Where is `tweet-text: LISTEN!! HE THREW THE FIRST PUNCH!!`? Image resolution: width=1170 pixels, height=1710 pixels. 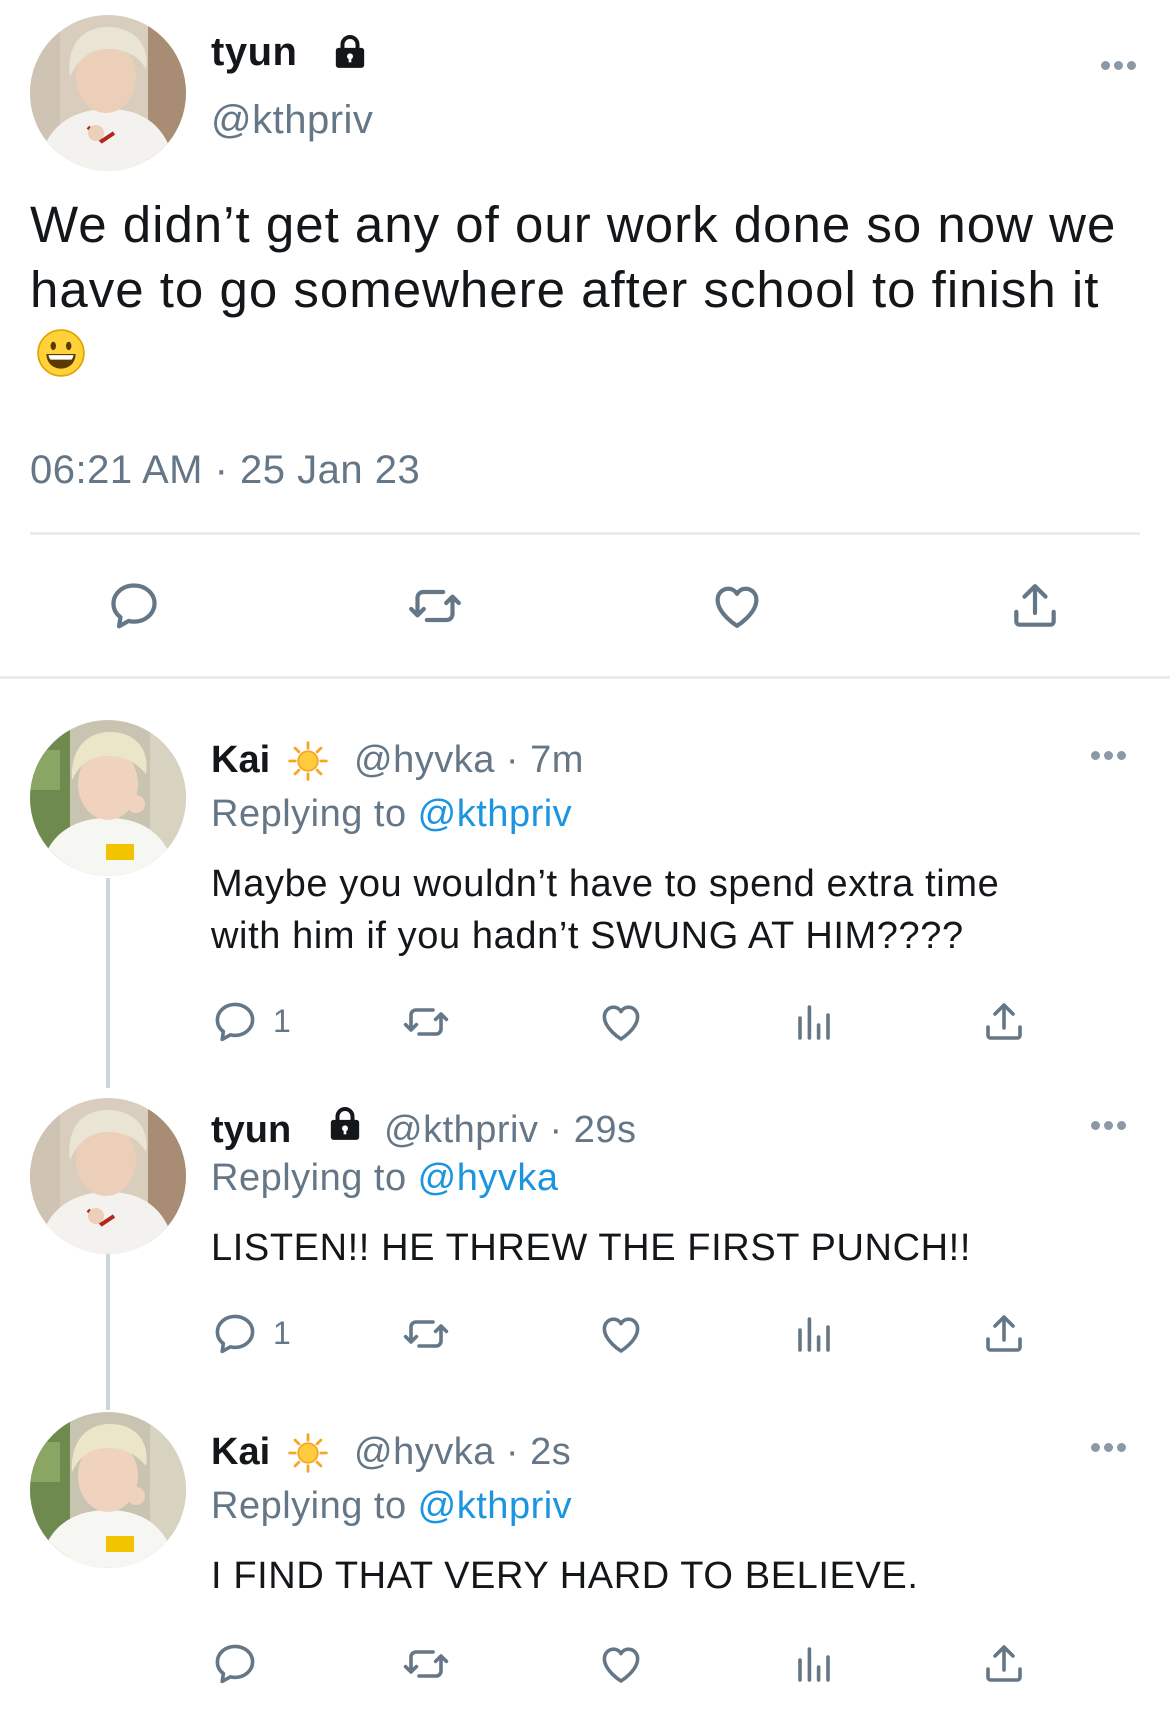
tweet-text: LISTEN!! HE THREW THE FIRST PUNCH!! is located at coordinates (676, 1248).